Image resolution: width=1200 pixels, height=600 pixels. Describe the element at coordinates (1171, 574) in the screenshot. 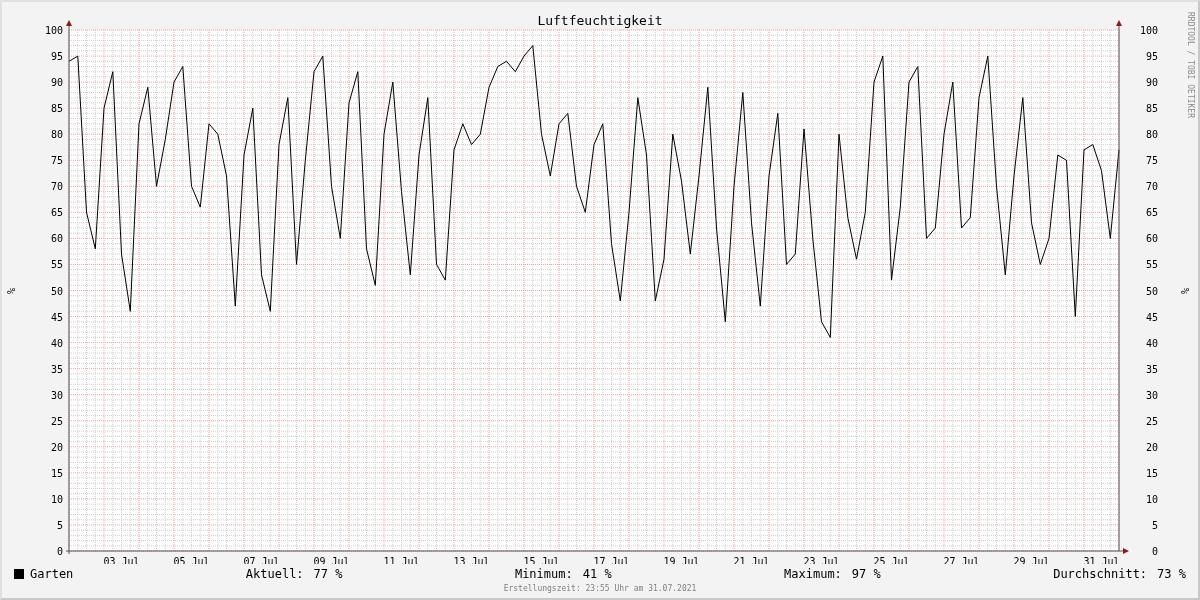

I see `stat-value: 73 %` at that location.